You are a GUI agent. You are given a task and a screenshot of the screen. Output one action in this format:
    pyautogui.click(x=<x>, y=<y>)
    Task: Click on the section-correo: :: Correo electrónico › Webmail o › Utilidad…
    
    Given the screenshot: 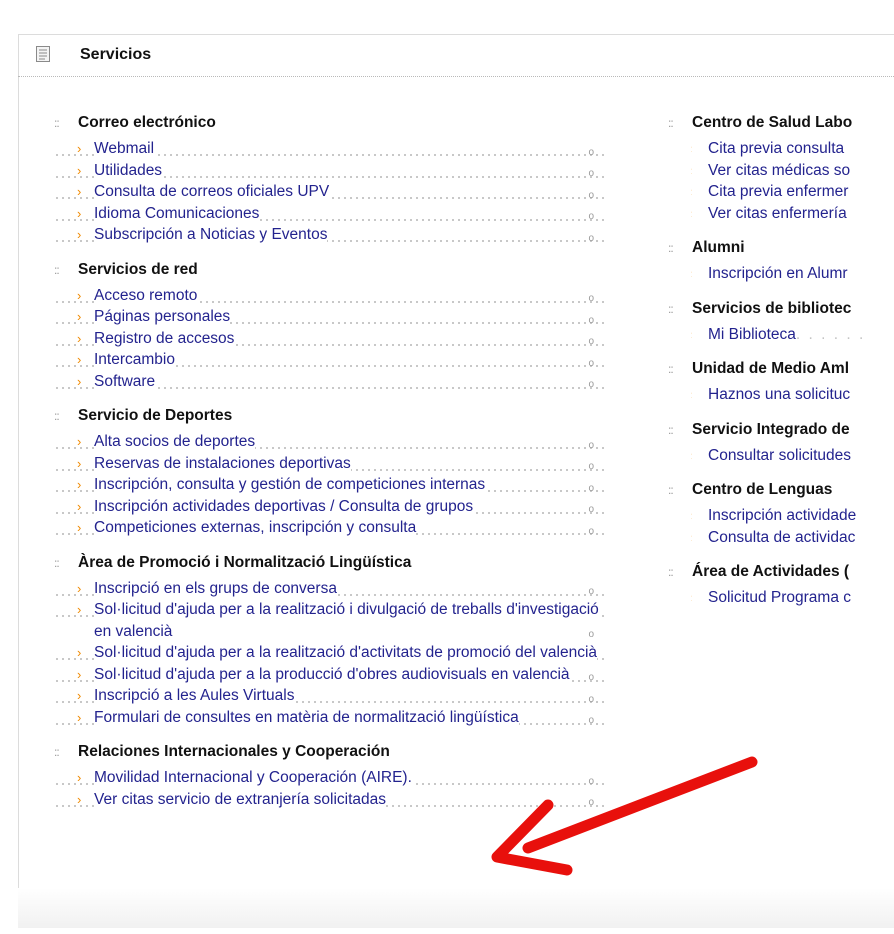 What is the action you would take?
    pyautogui.click(x=330, y=179)
    